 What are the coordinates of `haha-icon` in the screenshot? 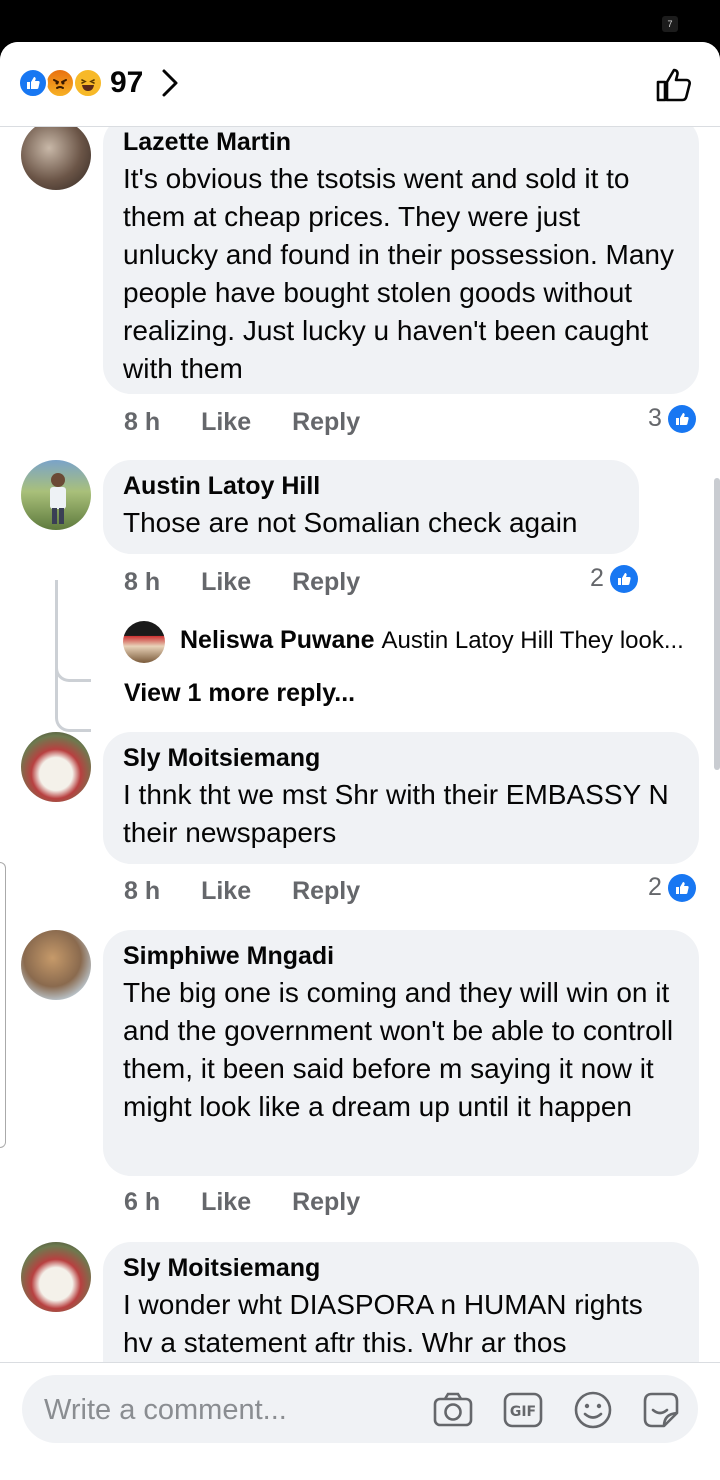 It's located at (88, 83).